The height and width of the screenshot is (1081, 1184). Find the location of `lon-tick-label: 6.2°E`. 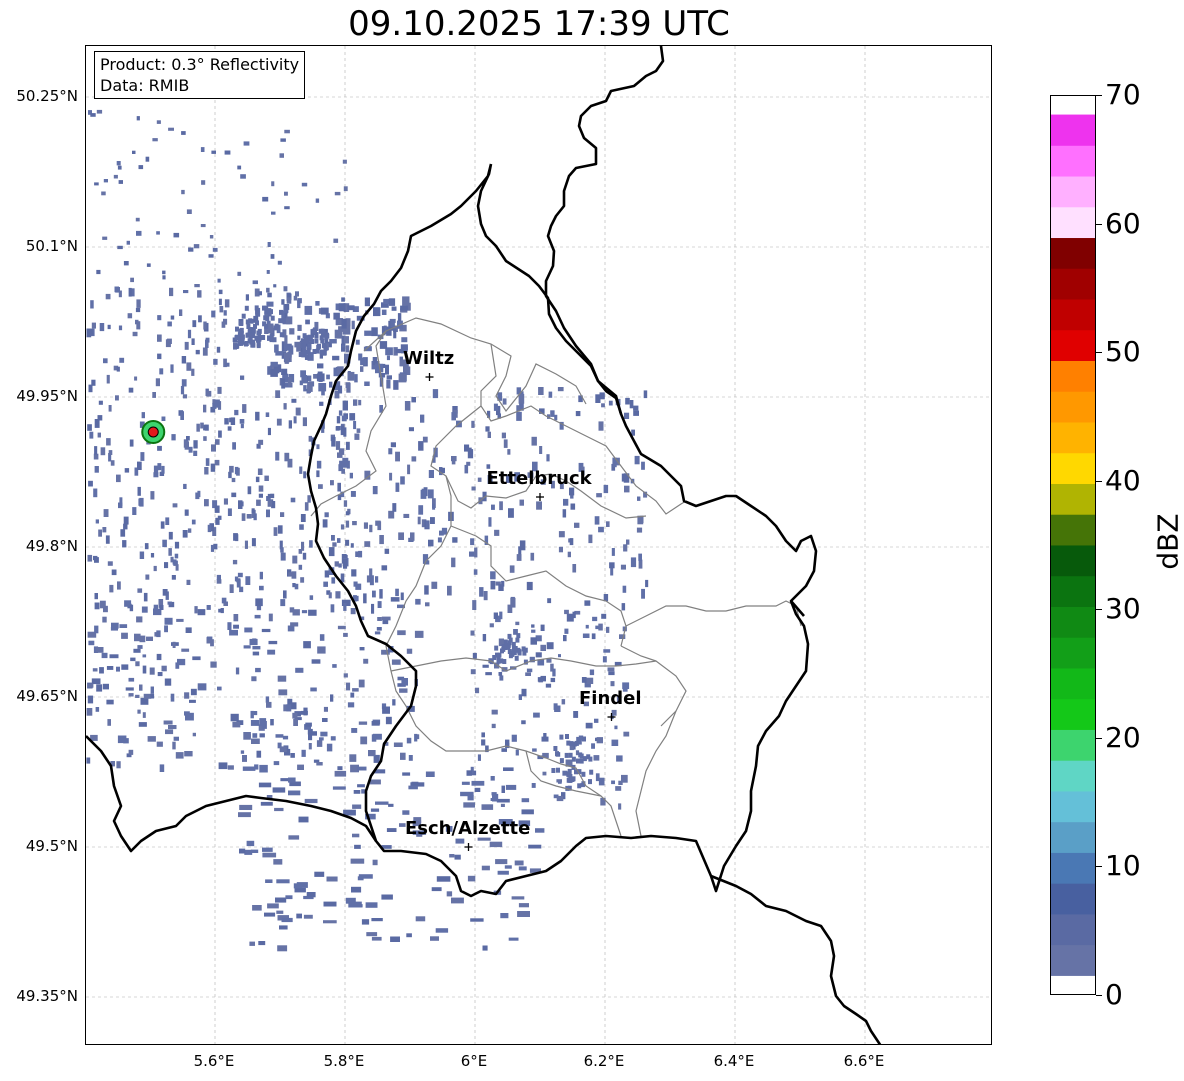

lon-tick-label: 6.2°E is located at coordinates (604, 1061).